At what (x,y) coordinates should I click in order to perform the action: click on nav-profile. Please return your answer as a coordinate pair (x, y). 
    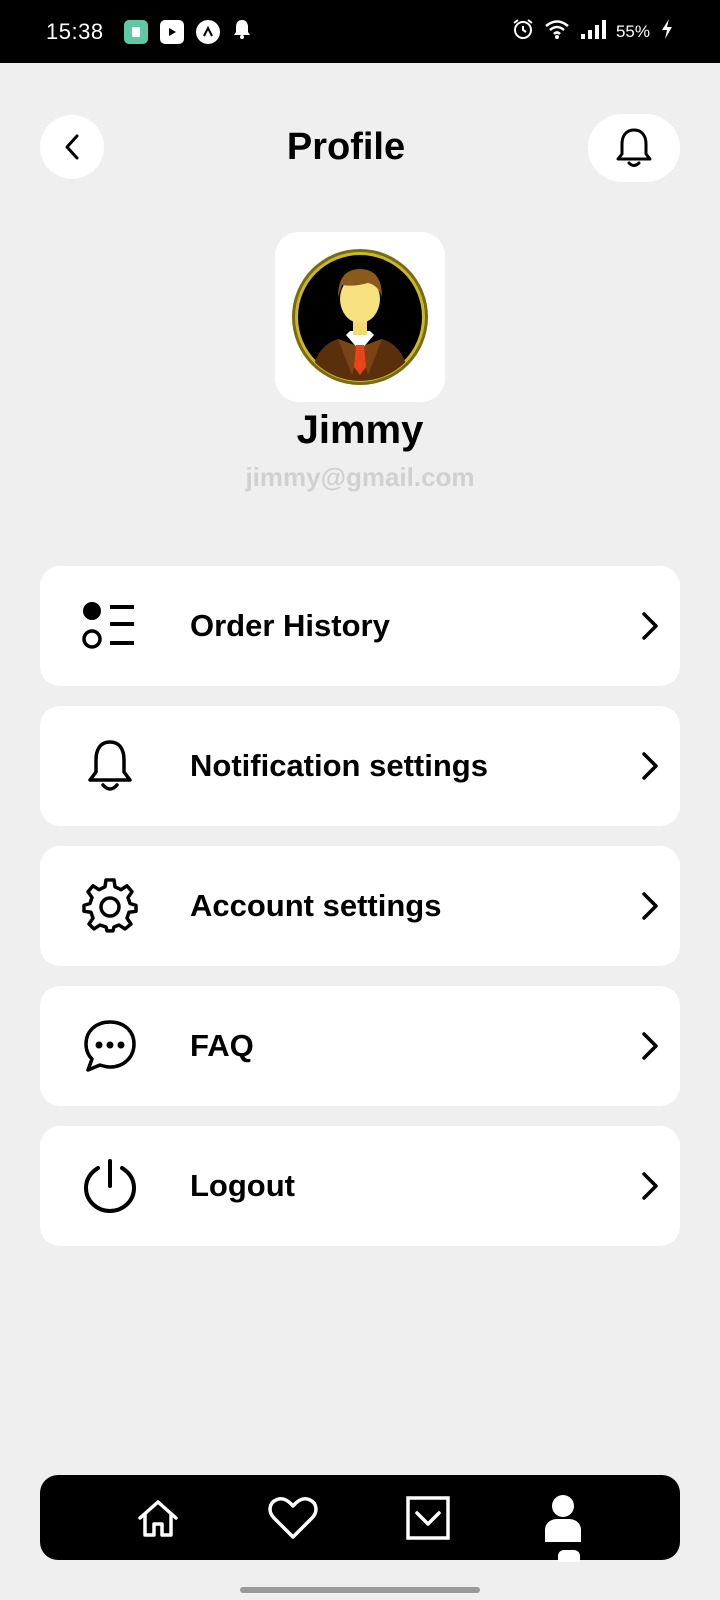
    Looking at the image, I should click on (563, 1525).